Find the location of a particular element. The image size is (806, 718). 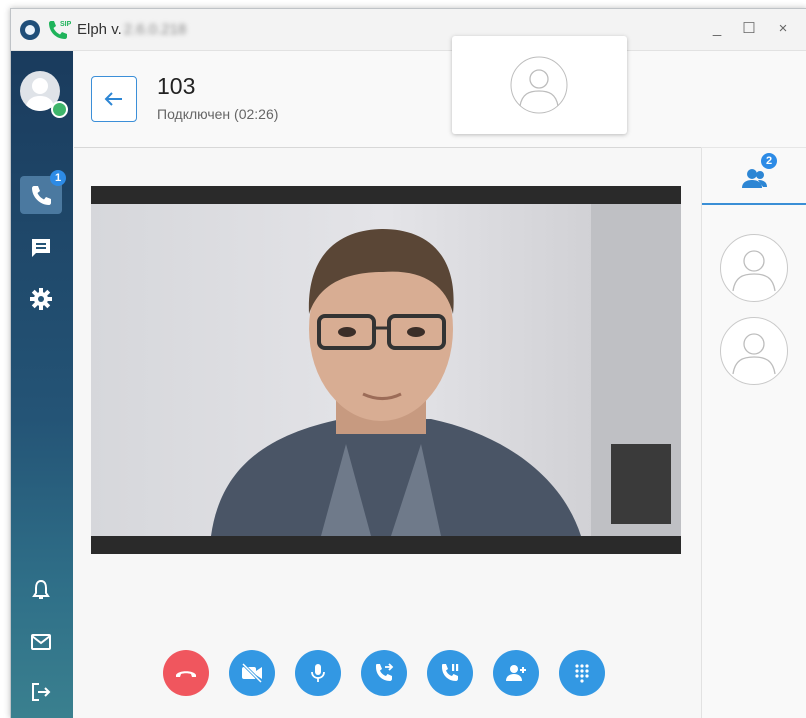

sidebar-item-settings is located at coordinates (41, 299).